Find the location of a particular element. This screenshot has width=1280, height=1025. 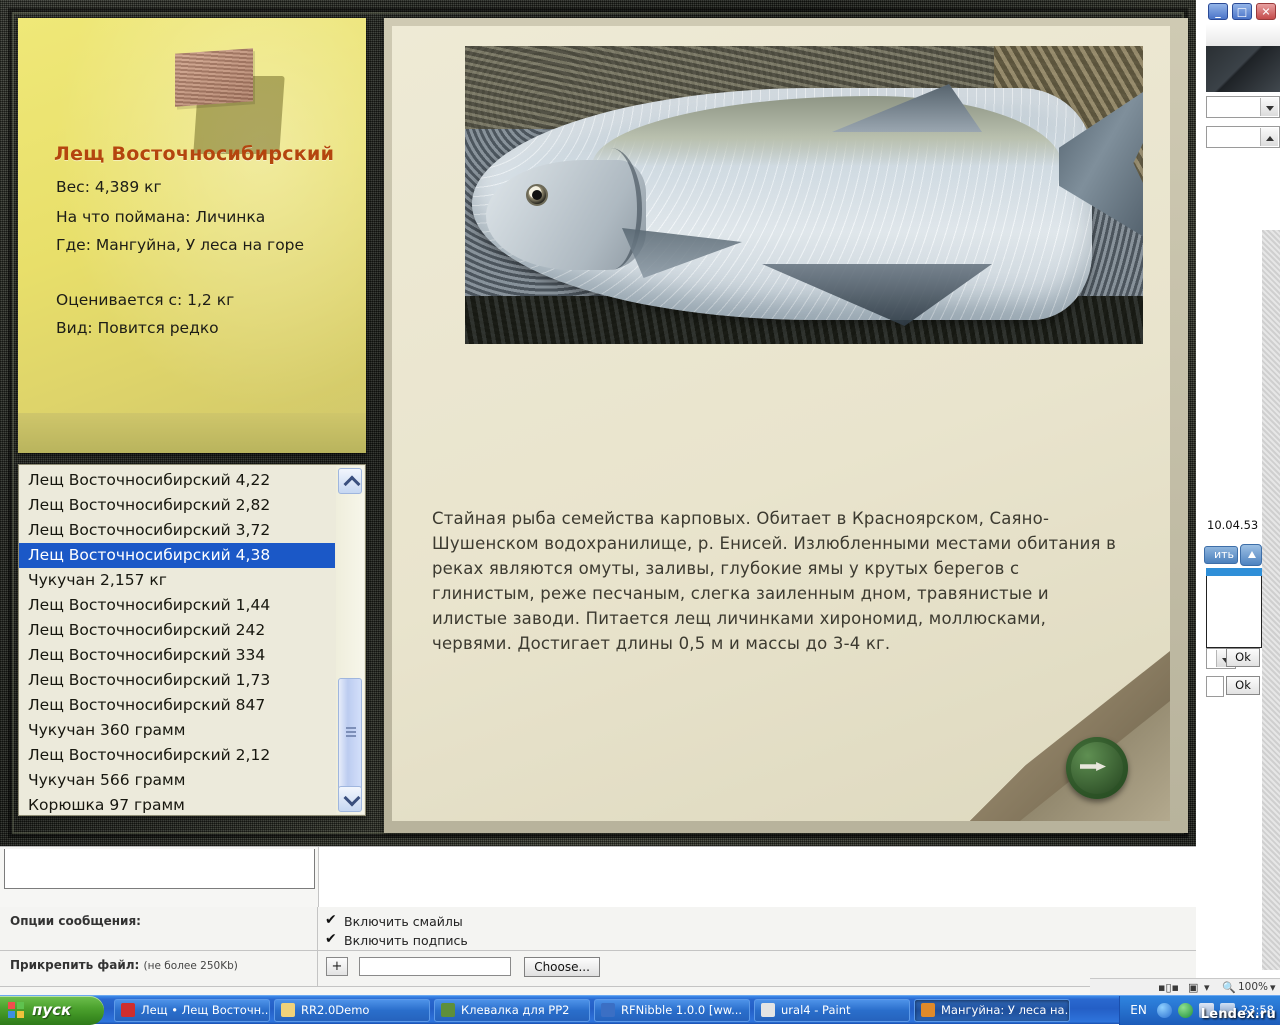

fish-pupil is located at coordinates (537, 195).